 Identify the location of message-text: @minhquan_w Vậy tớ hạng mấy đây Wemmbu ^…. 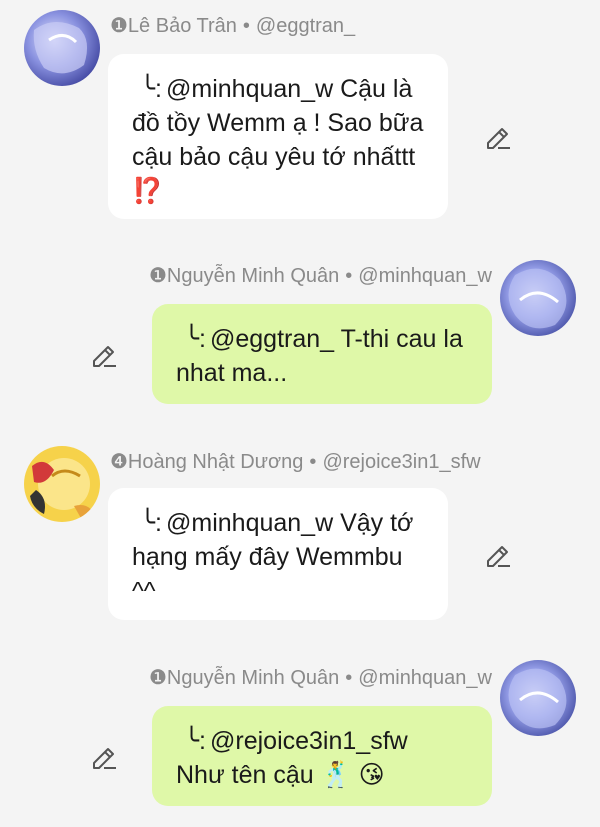
(273, 557).